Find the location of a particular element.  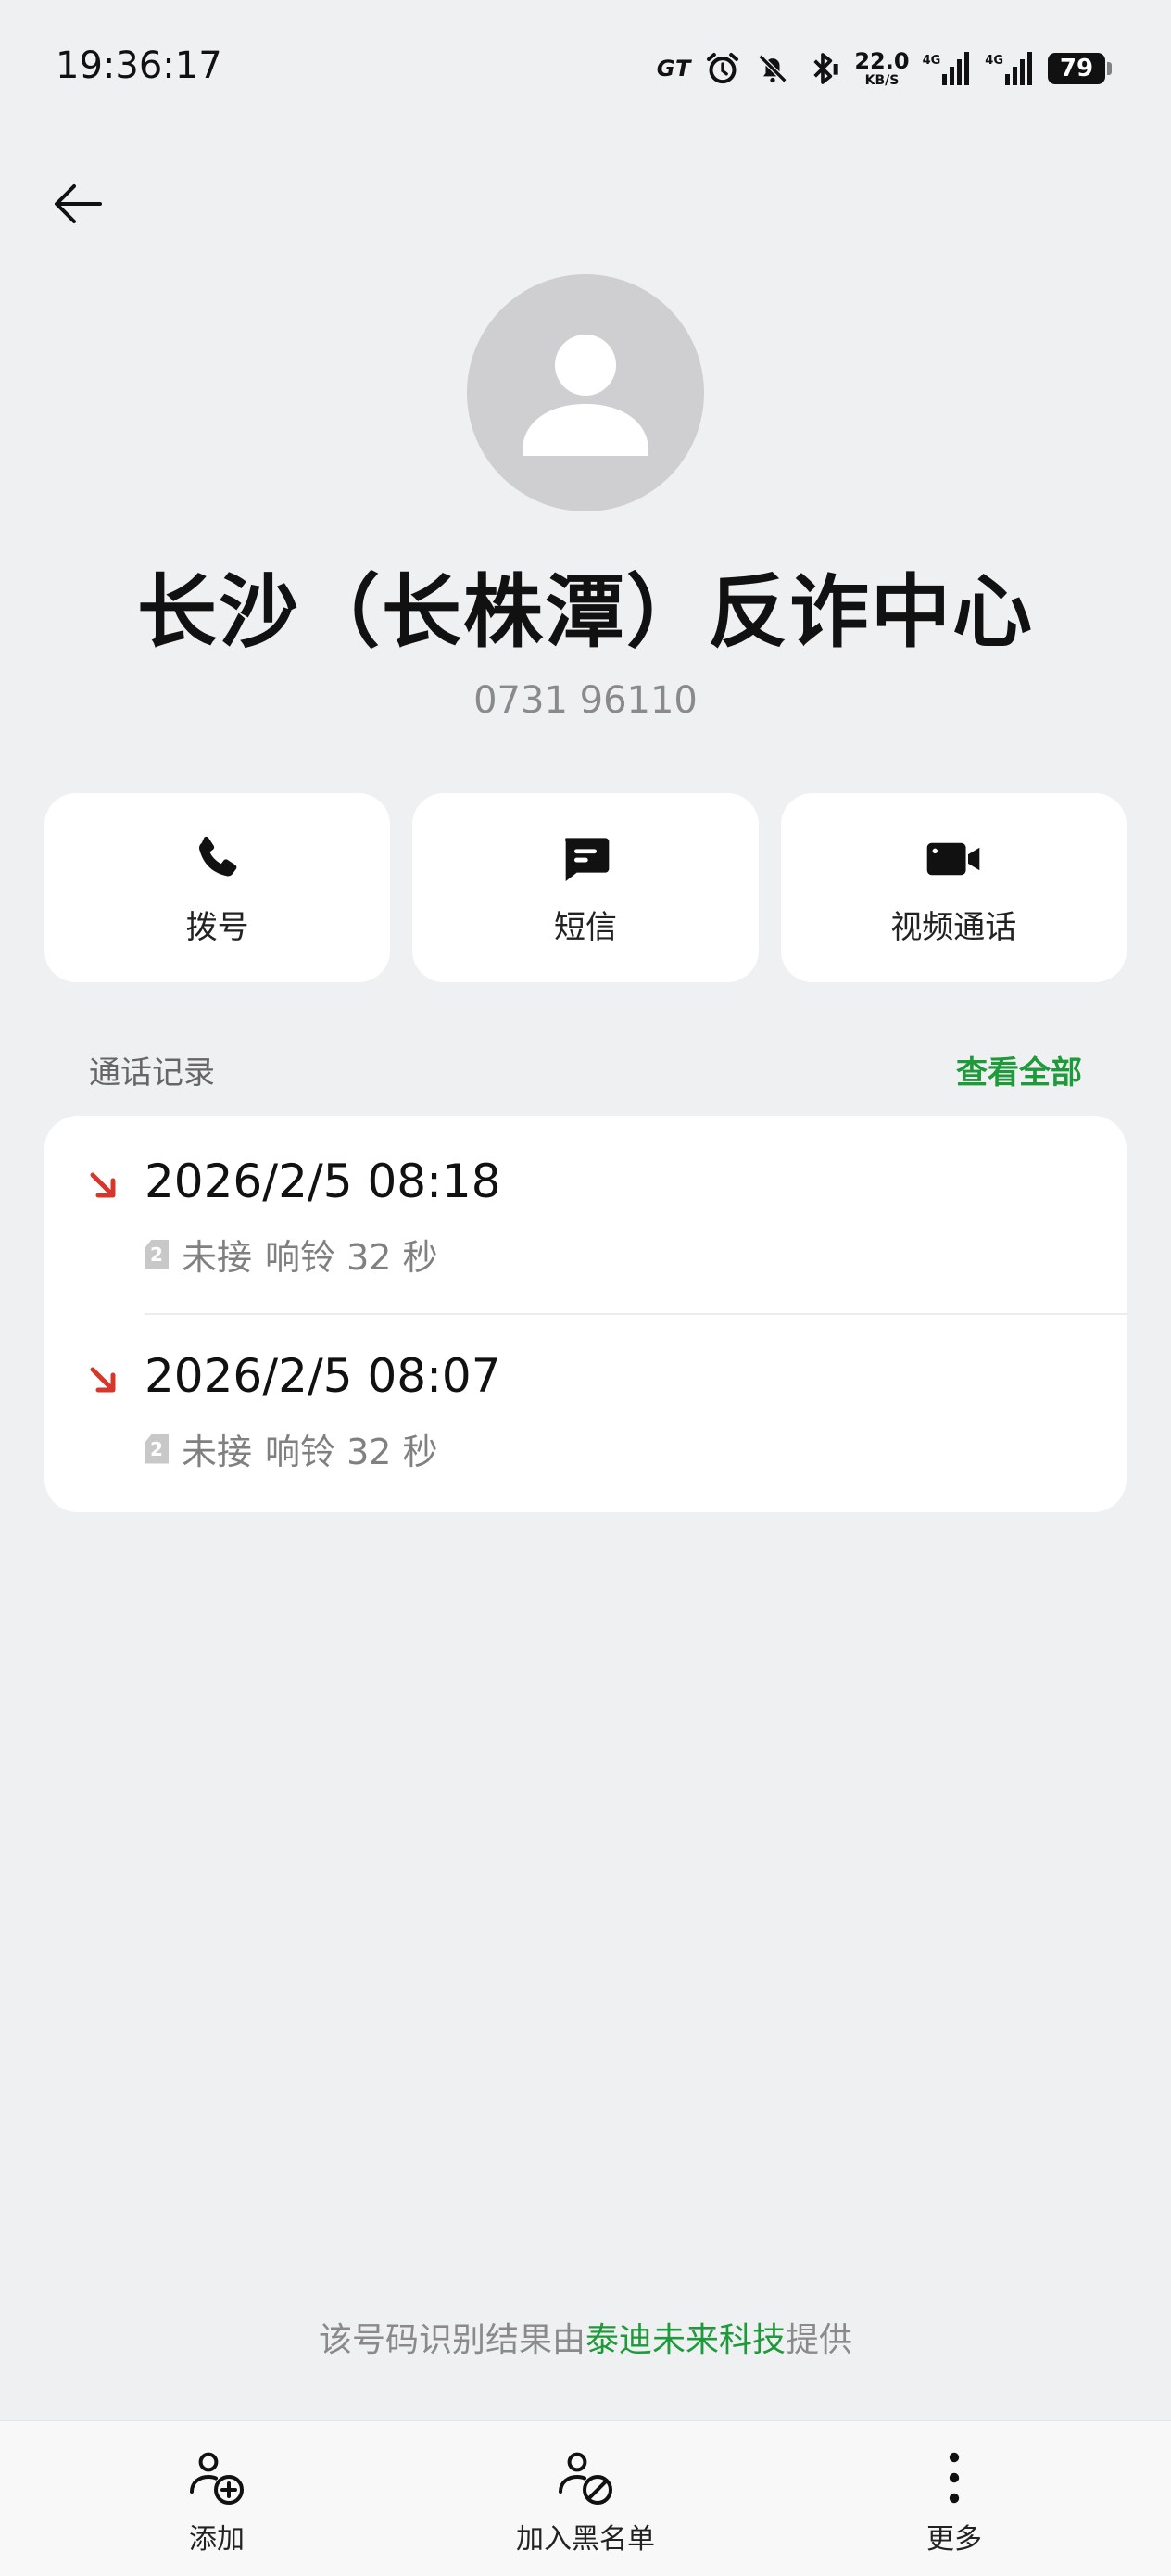

action-row: 拨号 短信 视频通话 is located at coordinates (585, 888).